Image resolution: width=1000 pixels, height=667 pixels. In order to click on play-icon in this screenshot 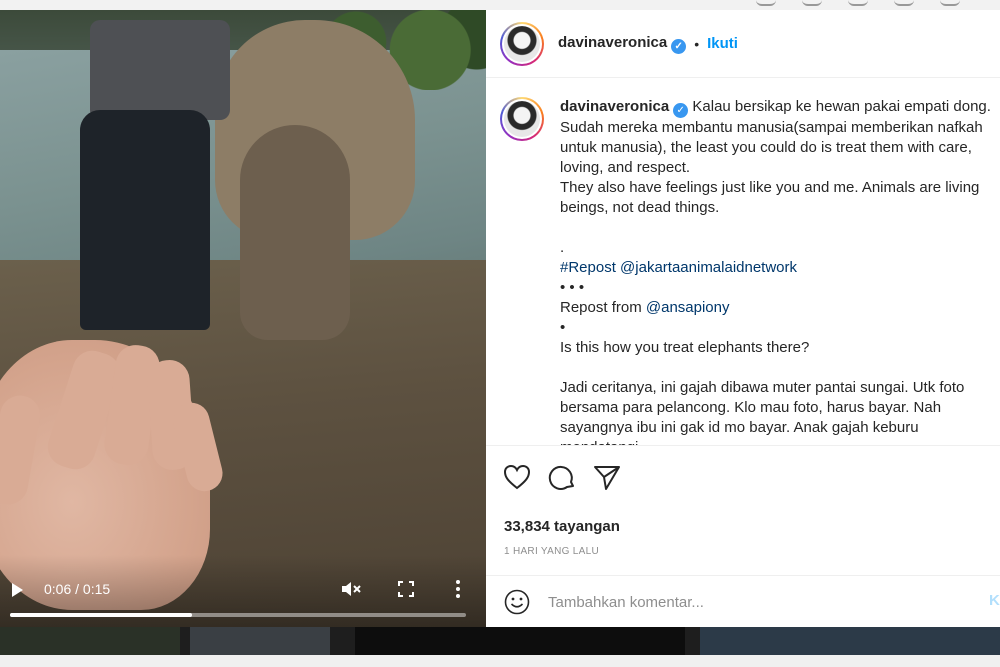, I will do `click(17, 590)`.